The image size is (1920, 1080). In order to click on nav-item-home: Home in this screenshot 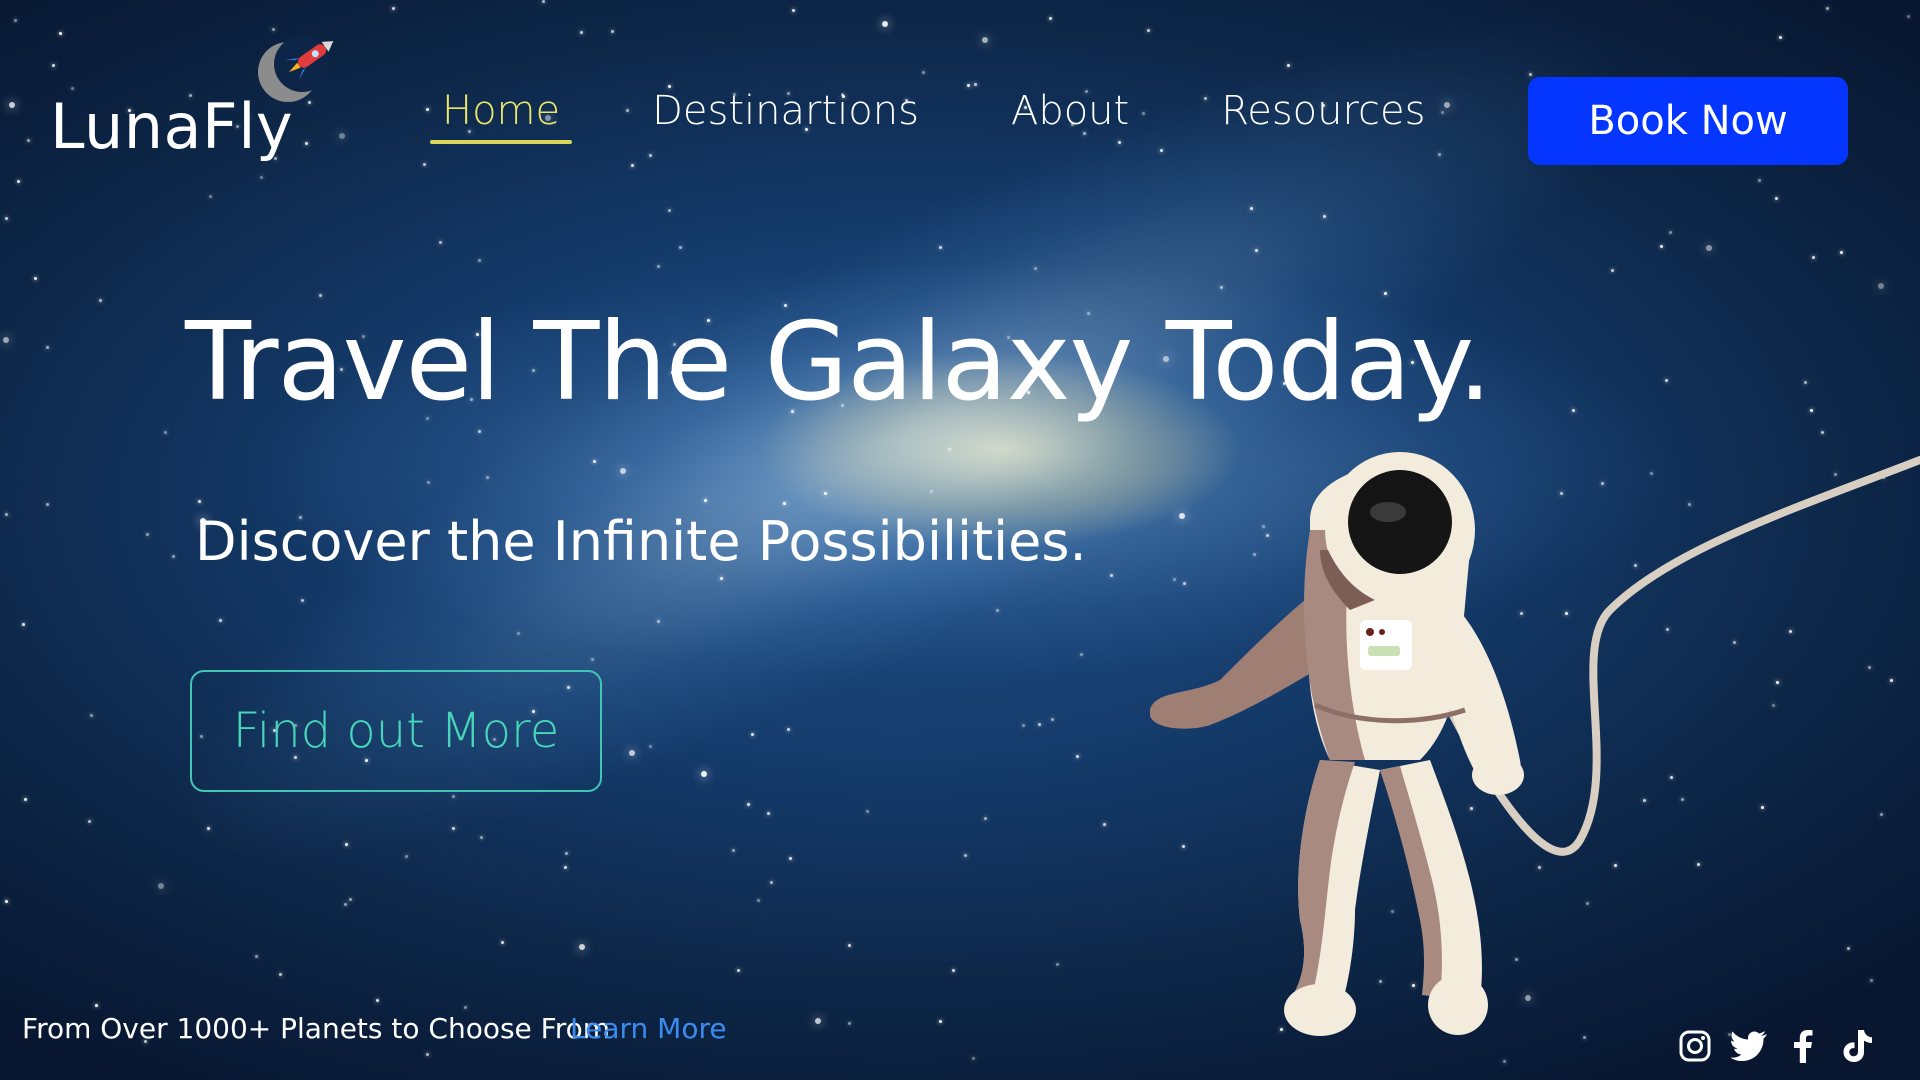, I will do `click(501, 116)`.